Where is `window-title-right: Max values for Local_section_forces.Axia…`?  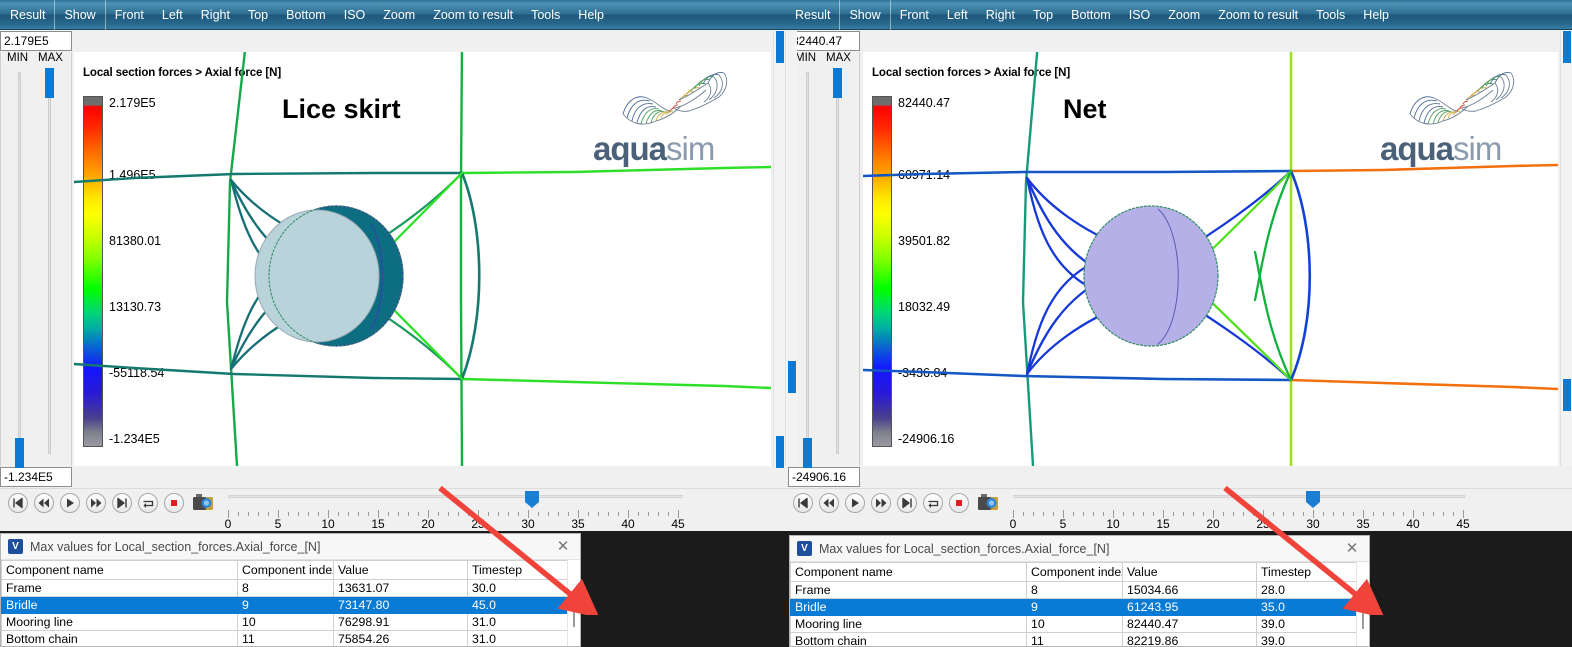
window-title-right: Max values for Local_section_forces.Axia… is located at coordinates (964, 548).